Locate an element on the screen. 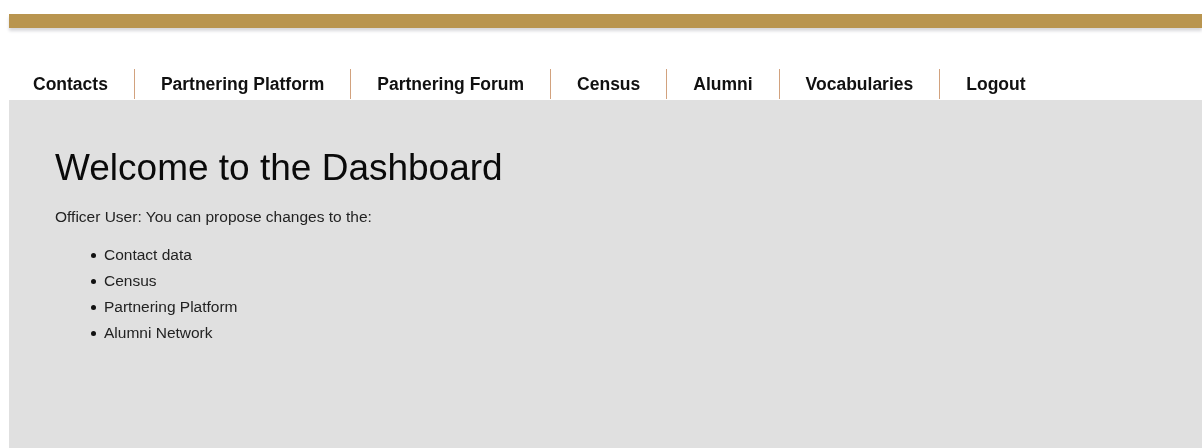  nav-link: Contacts is located at coordinates (83, 84).